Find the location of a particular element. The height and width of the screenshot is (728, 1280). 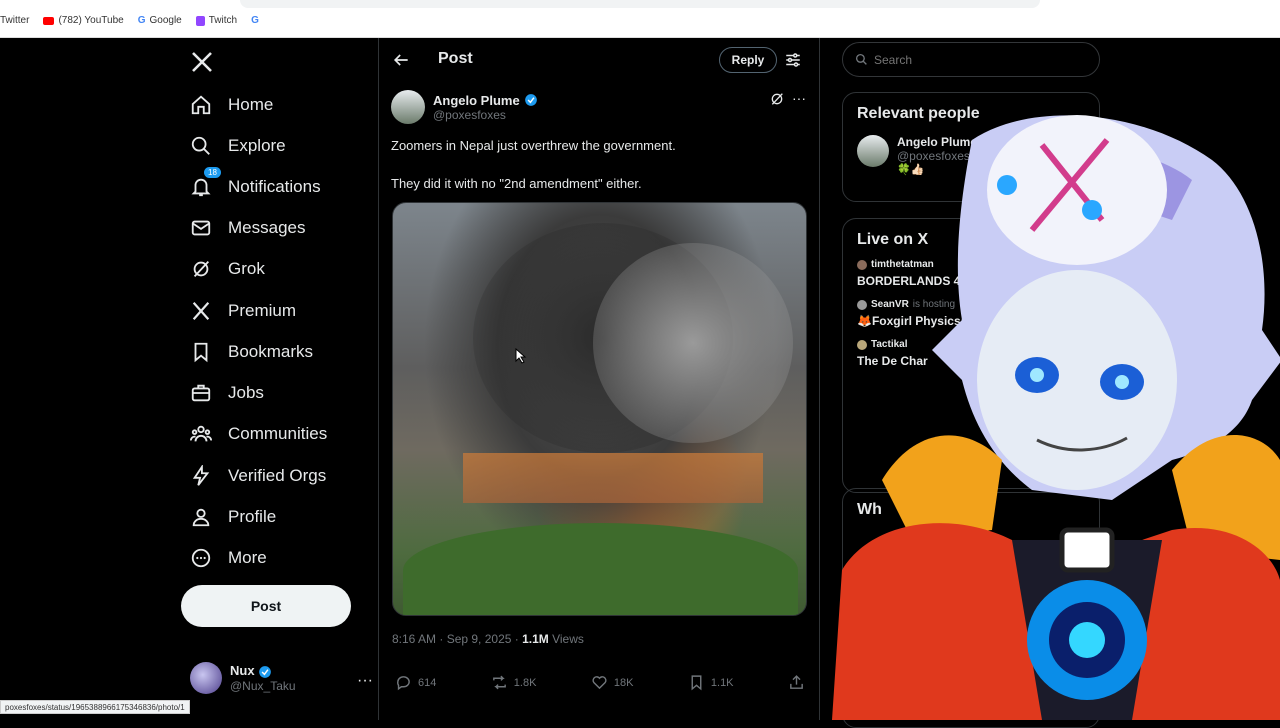

account-name: Nux is located at coordinates (242, 671).